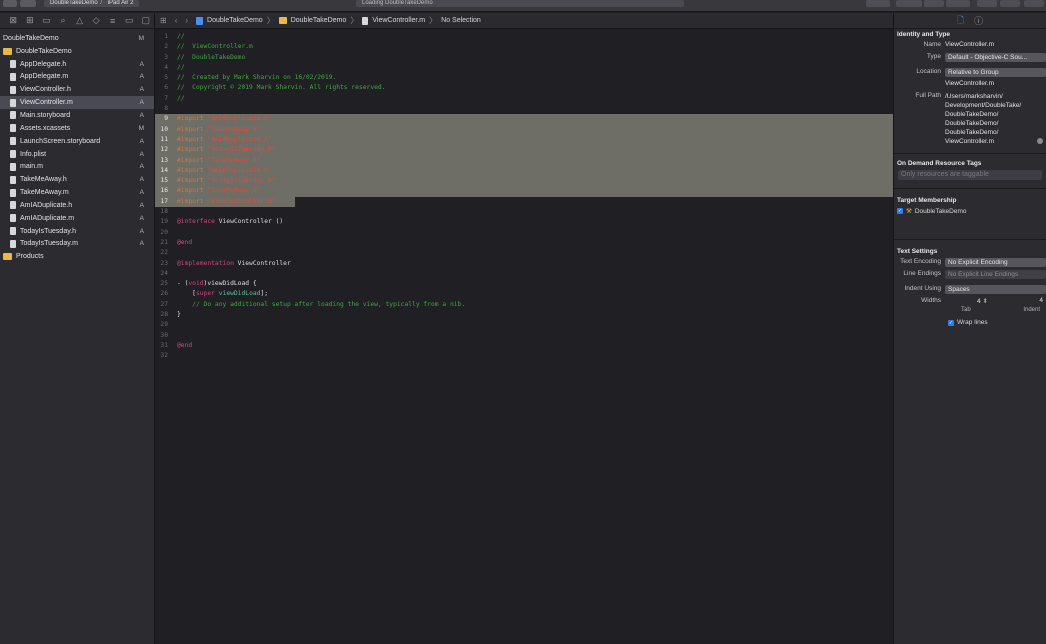 The image size is (1046, 644). Describe the element at coordinates (77, 231) in the screenshot. I see `file-row: TodayIsTuesday.h A` at that location.